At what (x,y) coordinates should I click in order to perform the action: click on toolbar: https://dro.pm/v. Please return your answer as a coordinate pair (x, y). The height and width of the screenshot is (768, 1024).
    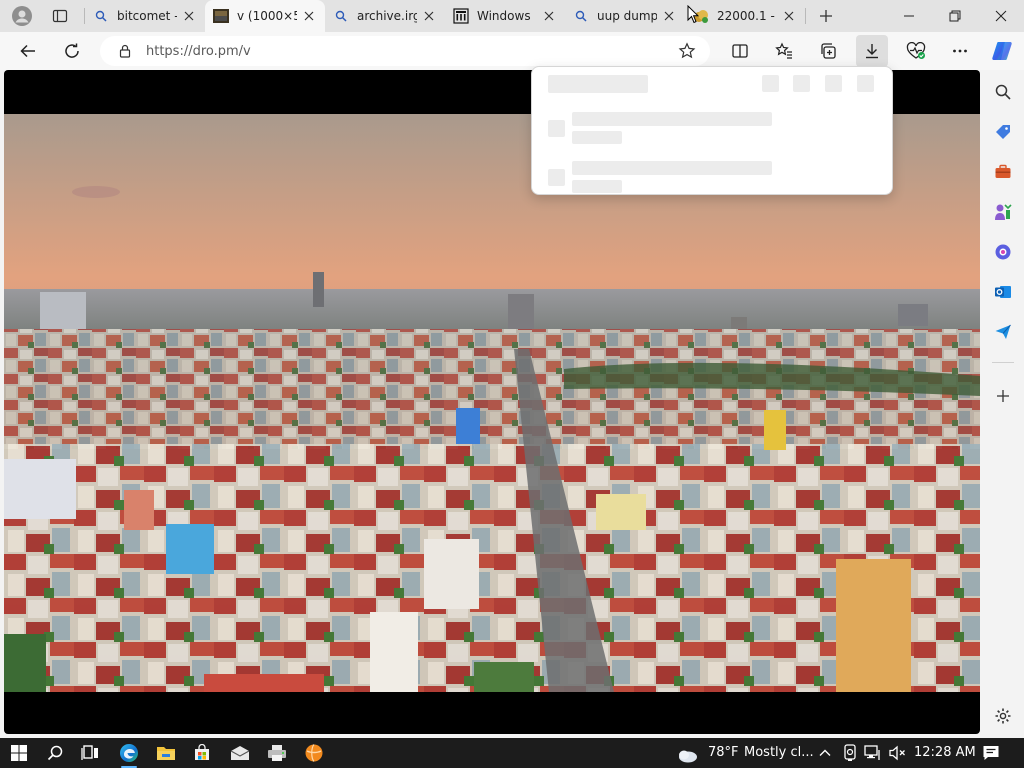
    Looking at the image, I should click on (512, 51).